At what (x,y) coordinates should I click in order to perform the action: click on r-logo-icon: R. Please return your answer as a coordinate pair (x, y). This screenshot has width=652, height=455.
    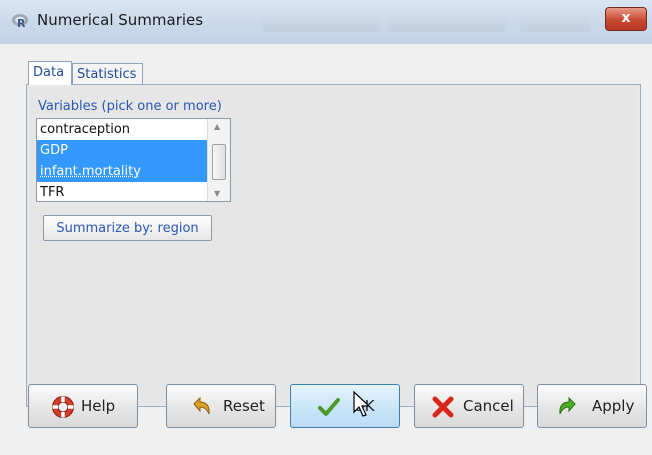
    Looking at the image, I should click on (20, 22).